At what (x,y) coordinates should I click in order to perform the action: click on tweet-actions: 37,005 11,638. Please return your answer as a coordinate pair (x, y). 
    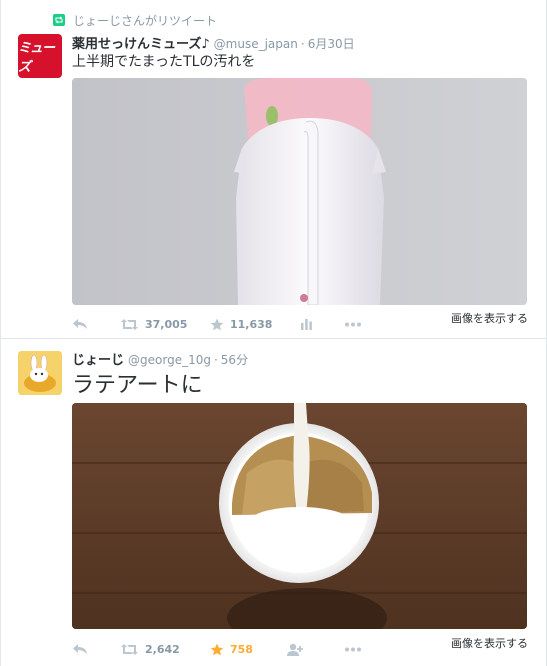
    Looking at the image, I should click on (228, 324).